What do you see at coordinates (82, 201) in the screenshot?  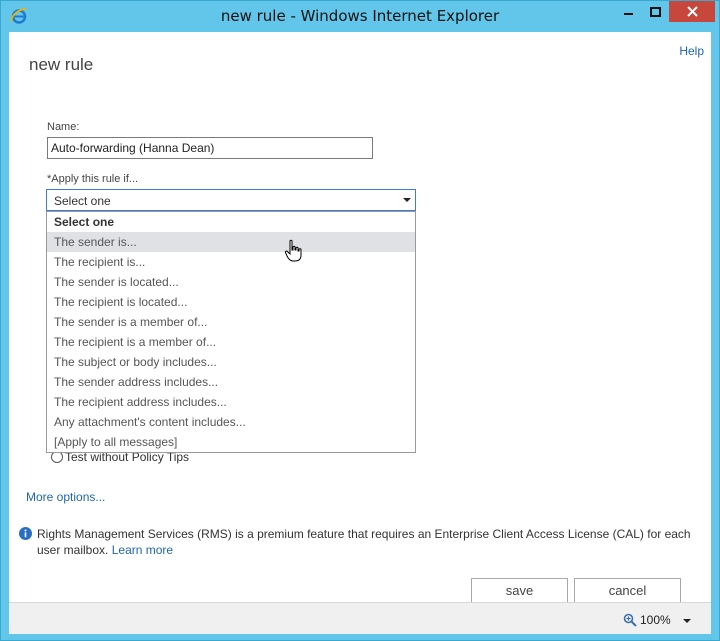 I see `apply-rule-selected-value: Select one` at bounding box center [82, 201].